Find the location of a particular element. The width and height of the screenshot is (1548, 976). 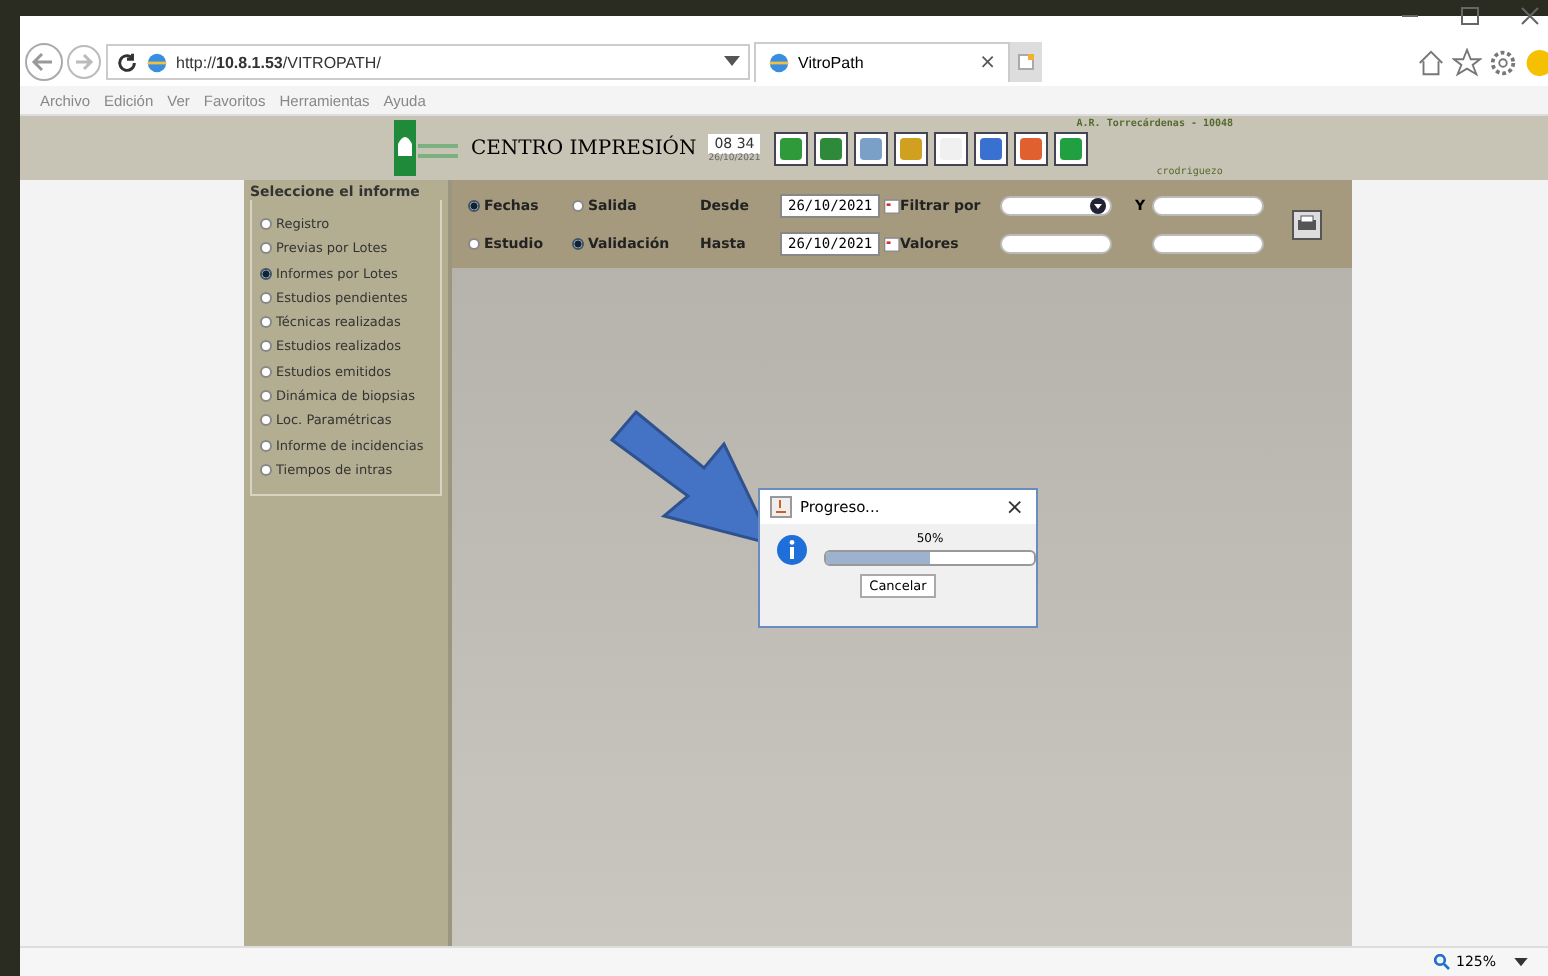

settings-icon is located at coordinates (1503, 62).